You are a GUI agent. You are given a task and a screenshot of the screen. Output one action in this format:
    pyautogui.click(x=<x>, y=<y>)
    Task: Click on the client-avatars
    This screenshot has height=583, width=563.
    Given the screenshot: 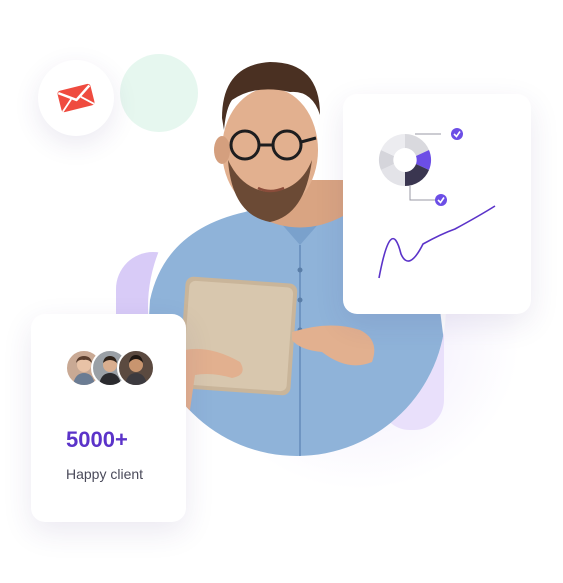 What is the action you would take?
    pyautogui.click(x=110, y=368)
    